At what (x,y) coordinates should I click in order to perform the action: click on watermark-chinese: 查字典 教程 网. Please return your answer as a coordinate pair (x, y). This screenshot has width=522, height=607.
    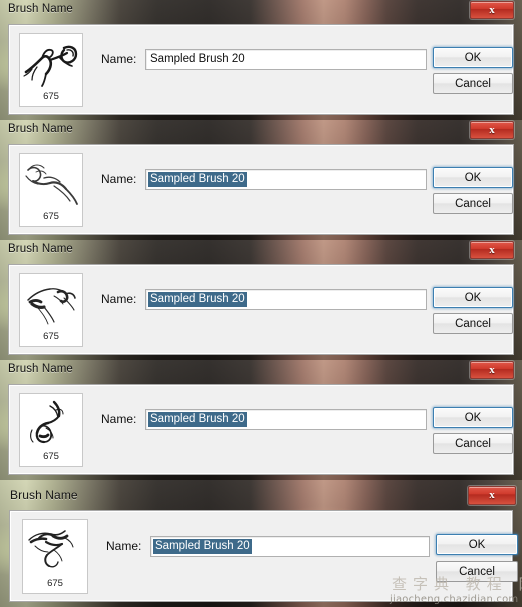
    Looking at the image, I should click on (457, 584).